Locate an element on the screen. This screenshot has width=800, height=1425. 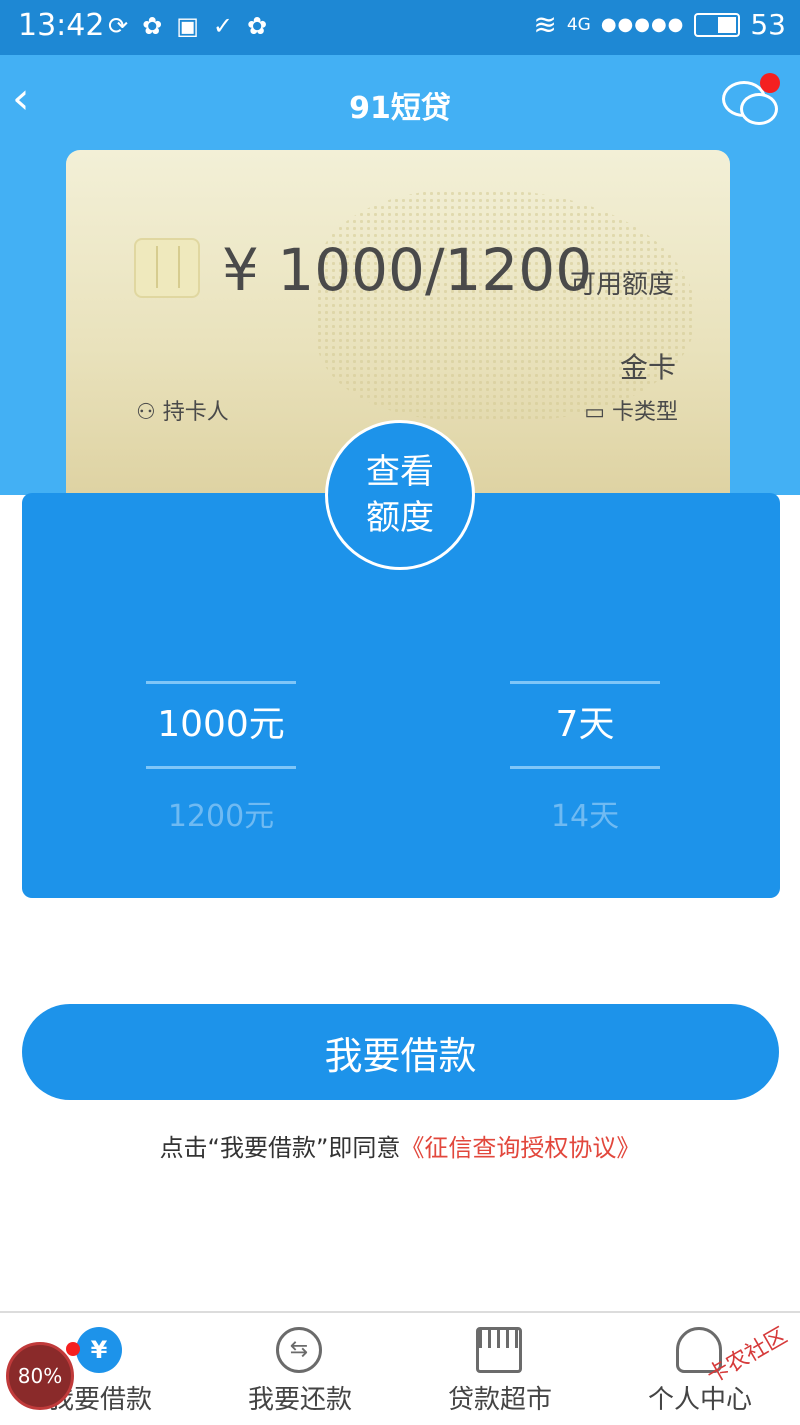
card-icon: ▭ is located at coordinates (594, 412).